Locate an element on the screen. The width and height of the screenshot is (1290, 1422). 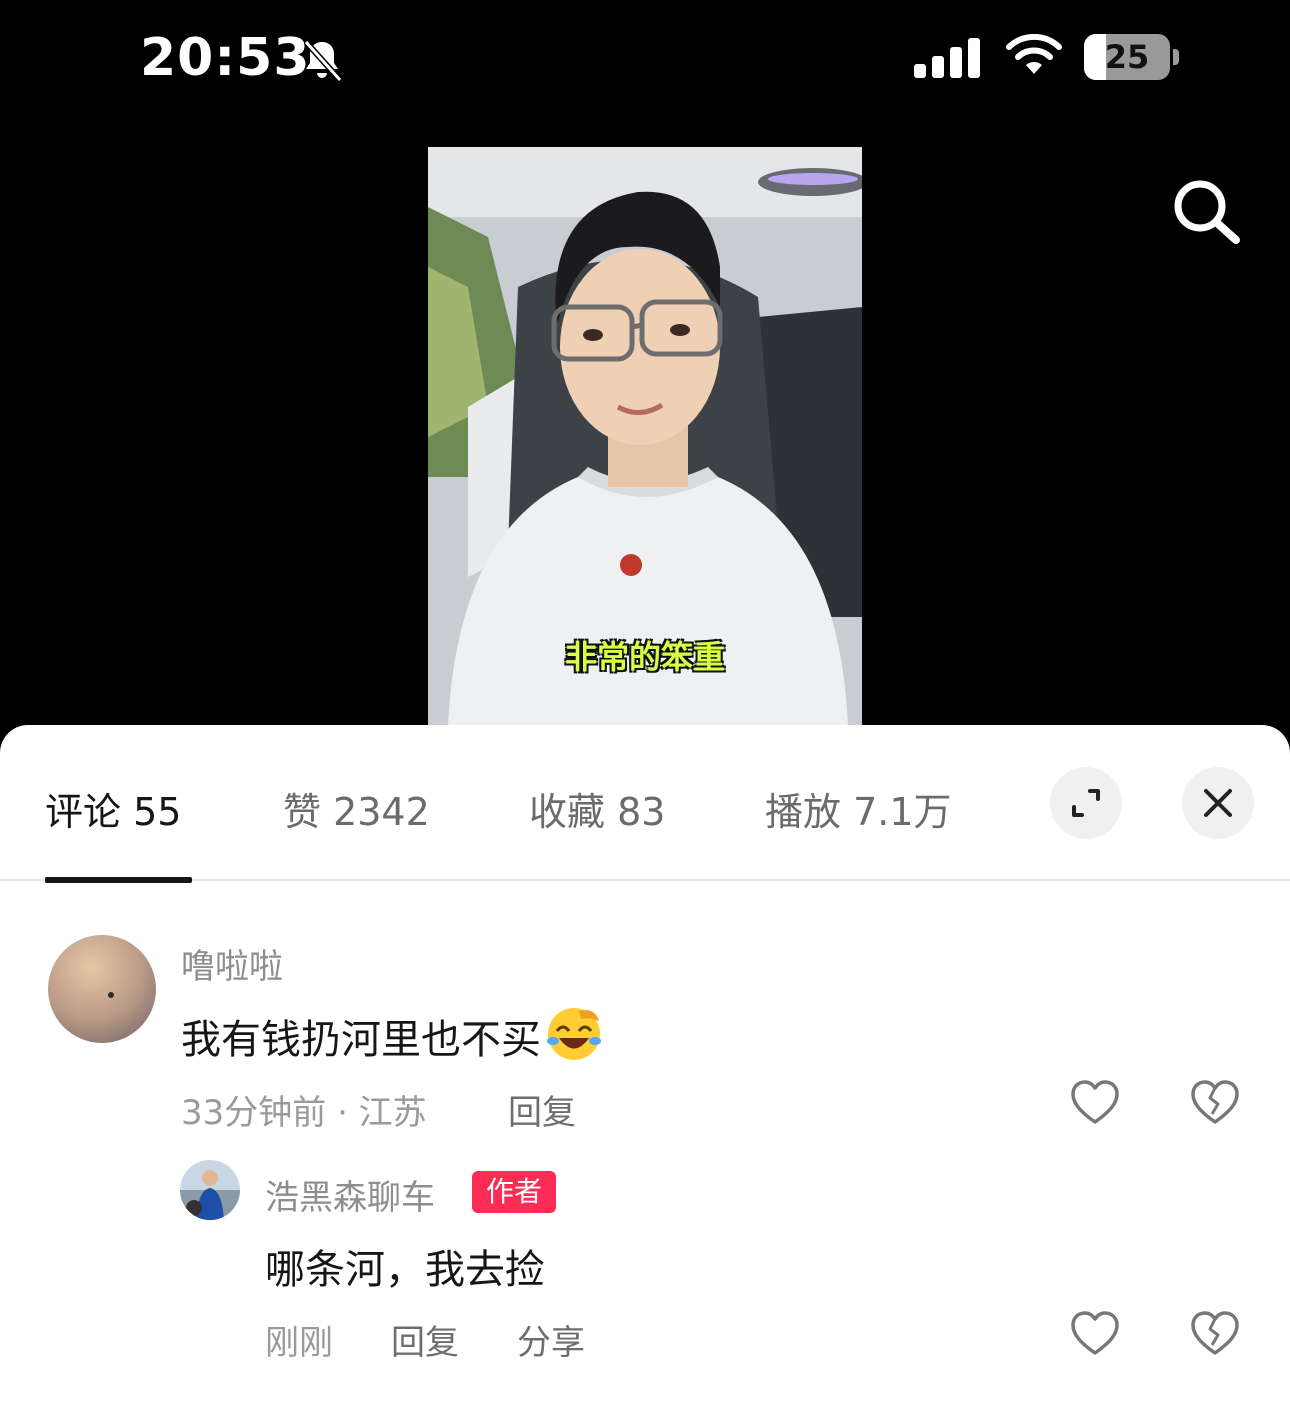
status-time: 20:53 is located at coordinates (225, 58).